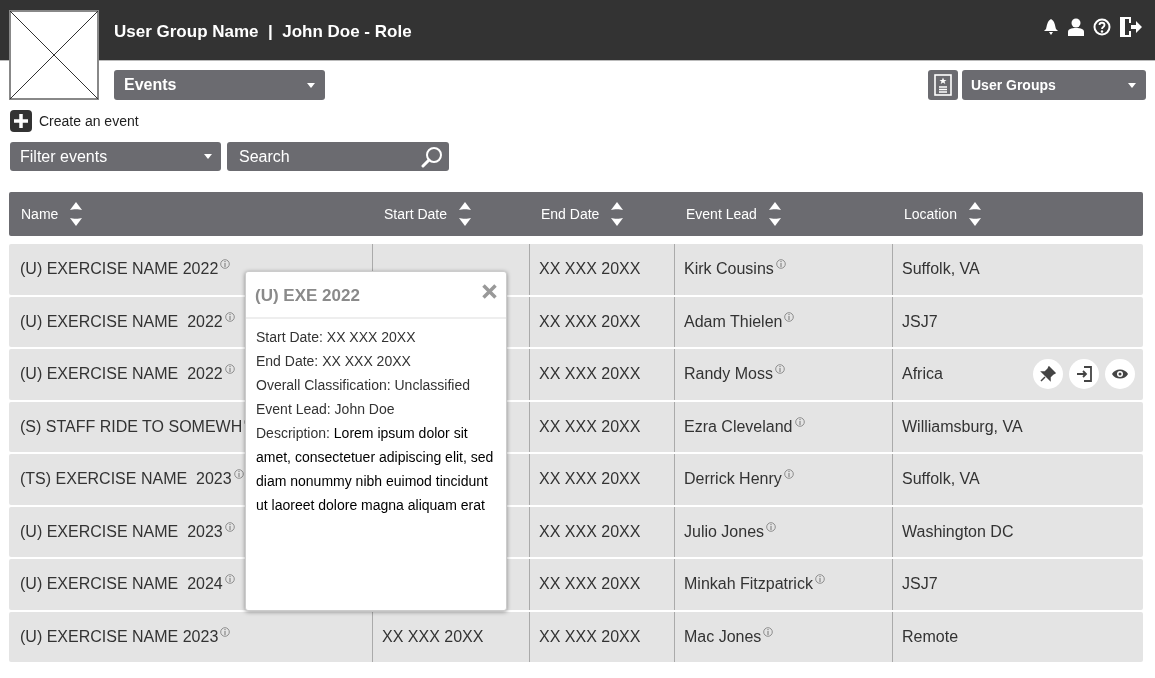  Describe the element at coordinates (724, 531) in the screenshot. I see `table-cell: Julio Jones` at that location.